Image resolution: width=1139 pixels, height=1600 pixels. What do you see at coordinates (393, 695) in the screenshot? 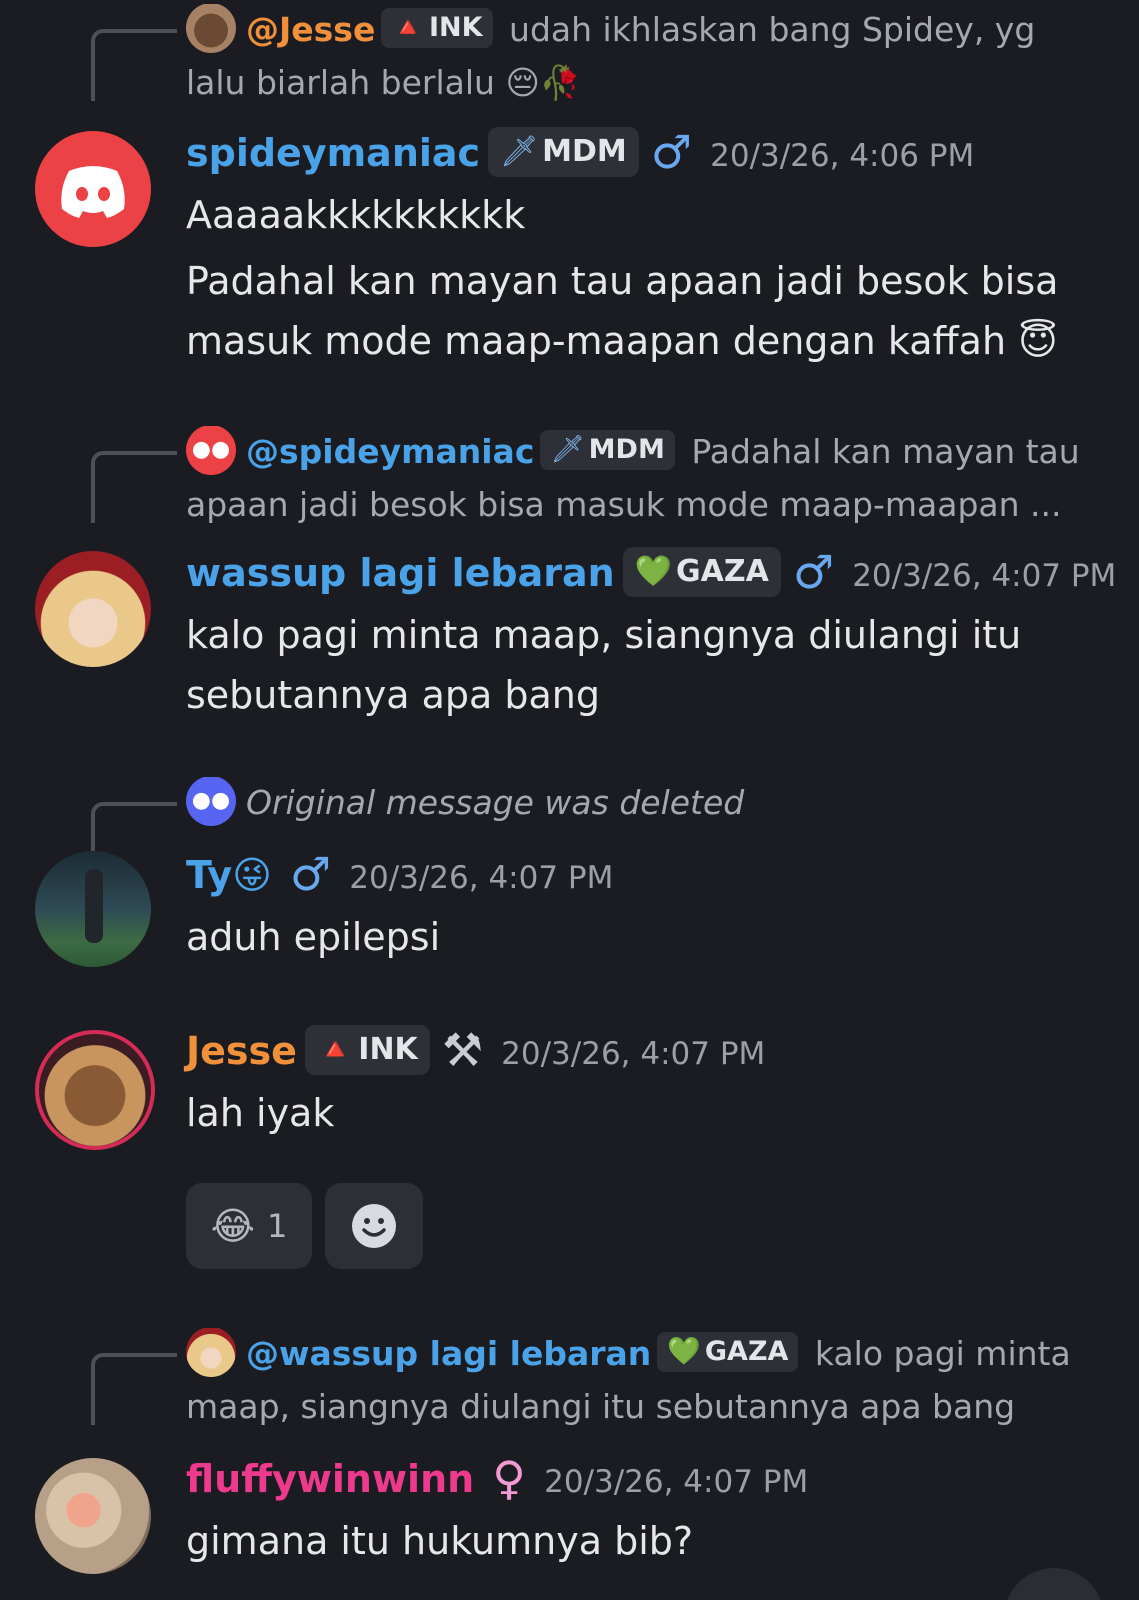
I see `message-line: sebutannya apa bang` at bounding box center [393, 695].